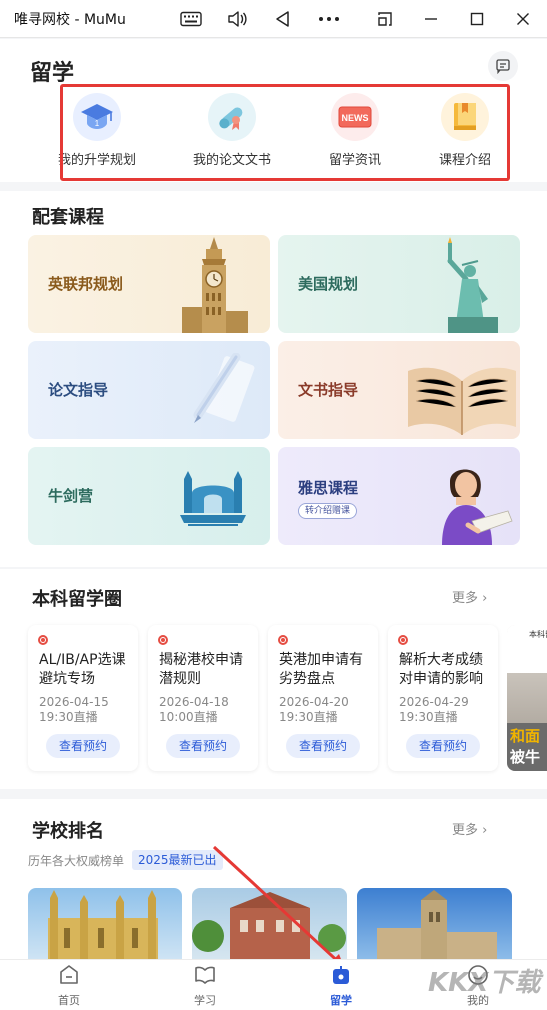  Describe the element at coordinates (329, 19) in the screenshot. I see `more-dots-icon` at that location.